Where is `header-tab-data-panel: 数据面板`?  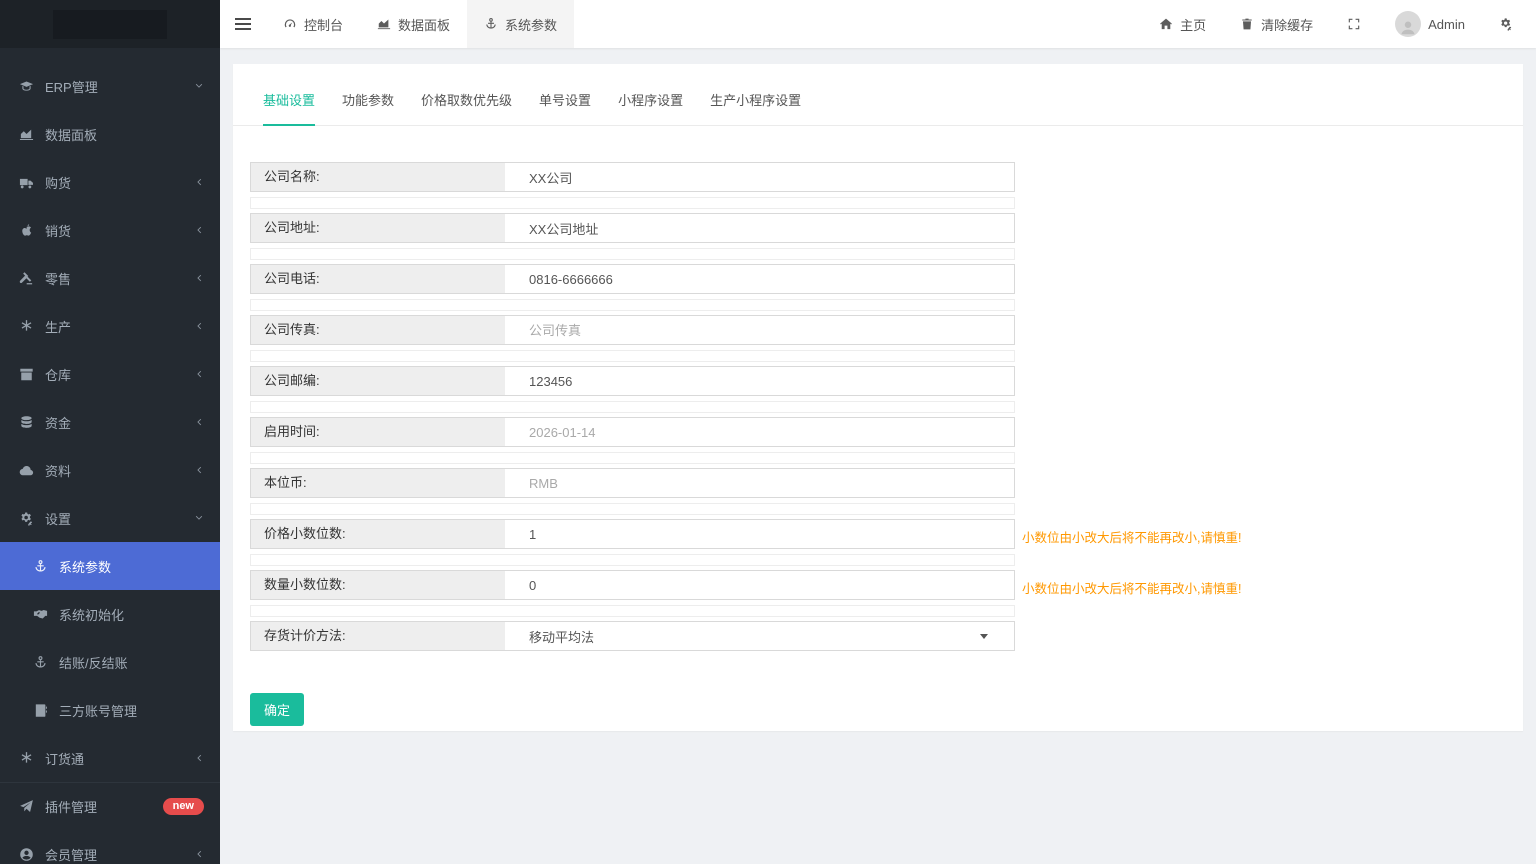 header-tab-data-panel: 数据面板 is located at coordinates (413, 24).